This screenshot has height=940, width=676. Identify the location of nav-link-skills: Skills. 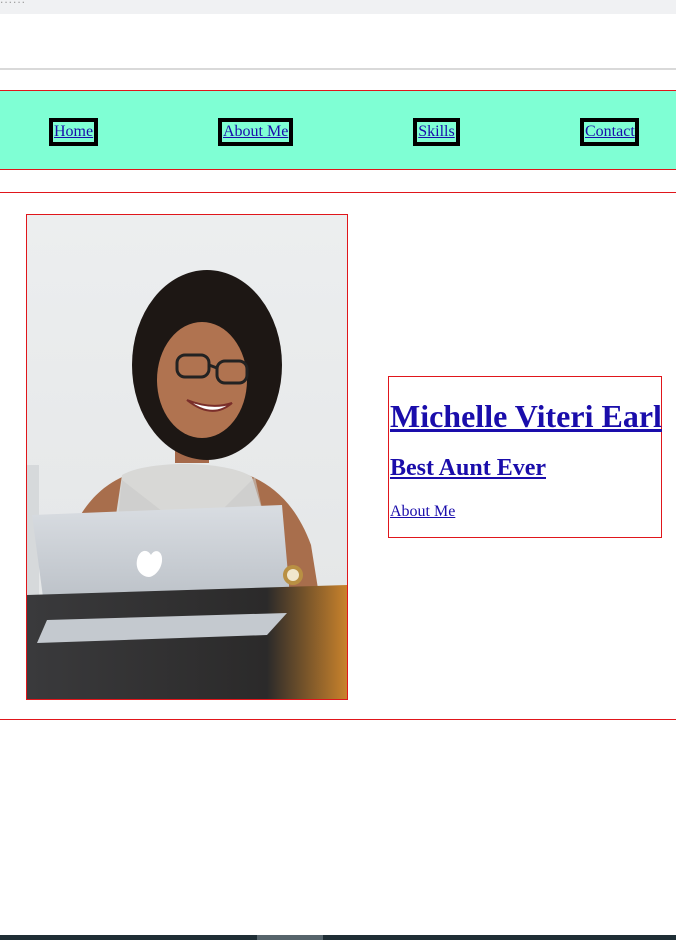
(436, 132).